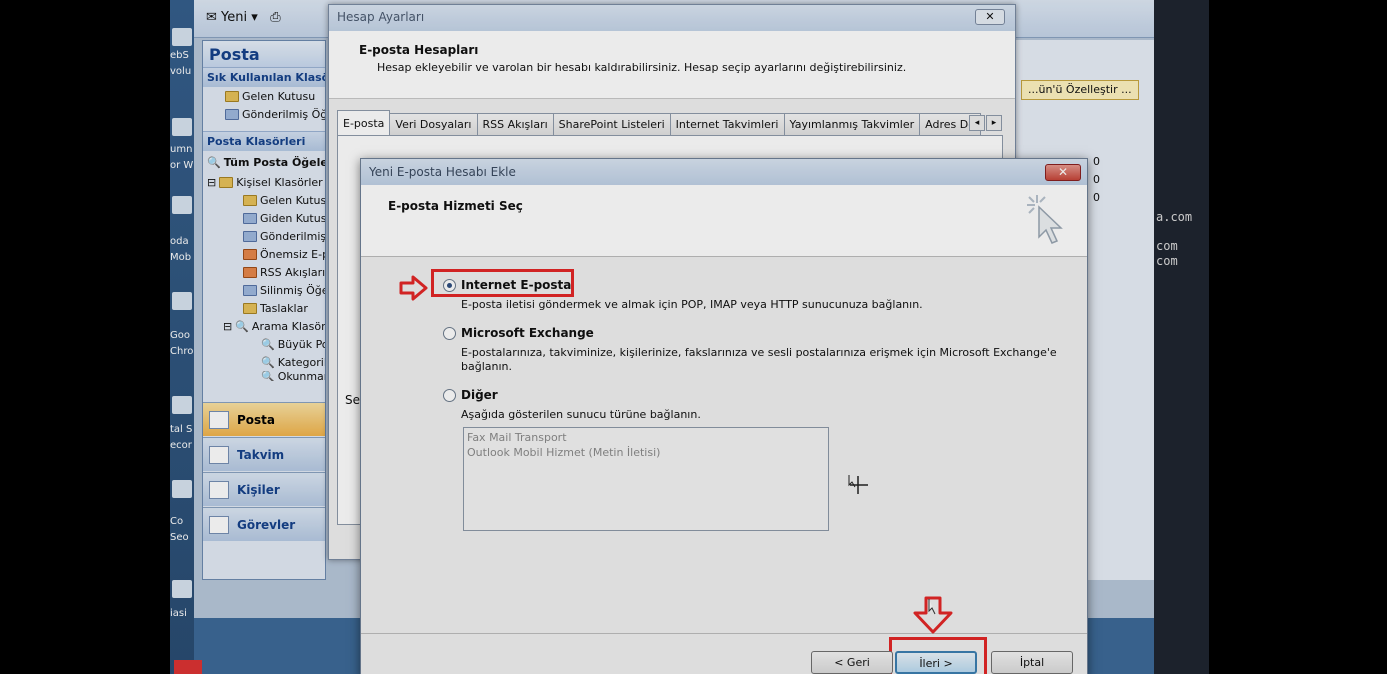  Describe the element at coordinates (724, 221) in the screenshot. I see `dialog-header: E-posta Hizmeti Seç` at that location.